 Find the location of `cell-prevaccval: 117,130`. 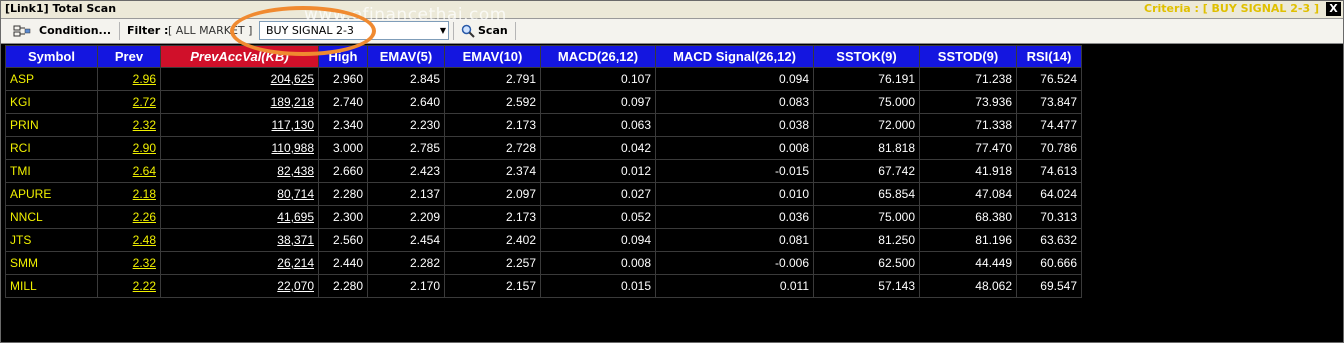

cell-prevaccval: 117,130 is located at coordinates (239, 125).